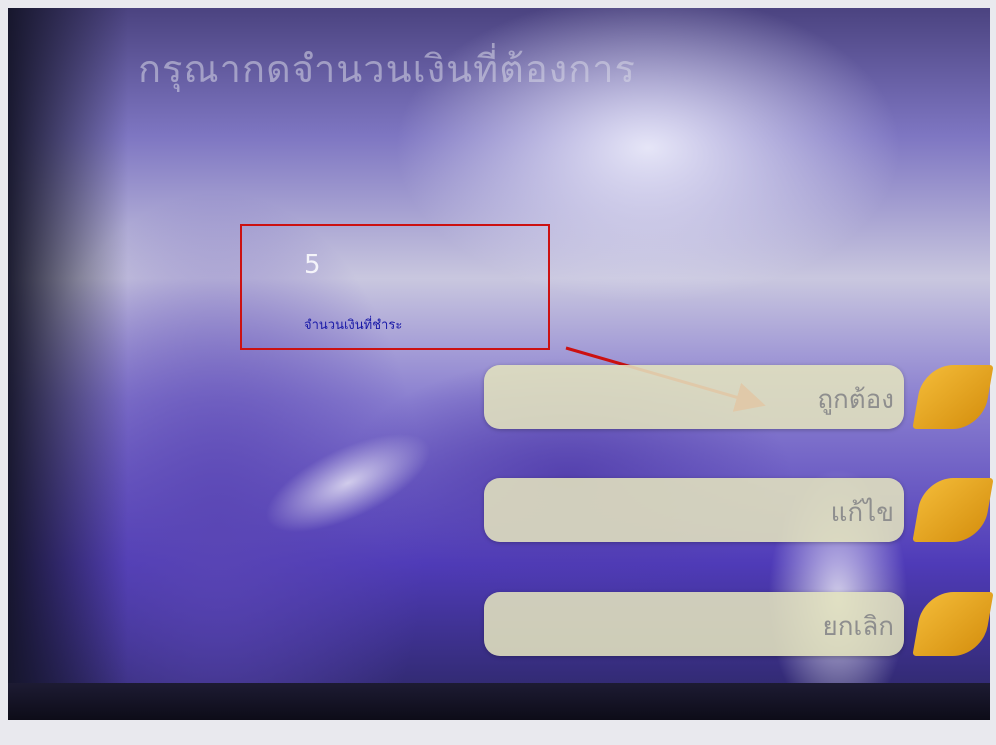  What do you see at coordinates (694, 624) in the screenshot?
I see `cancel-button: ยกเลิก` at bounding box center [694, 624].